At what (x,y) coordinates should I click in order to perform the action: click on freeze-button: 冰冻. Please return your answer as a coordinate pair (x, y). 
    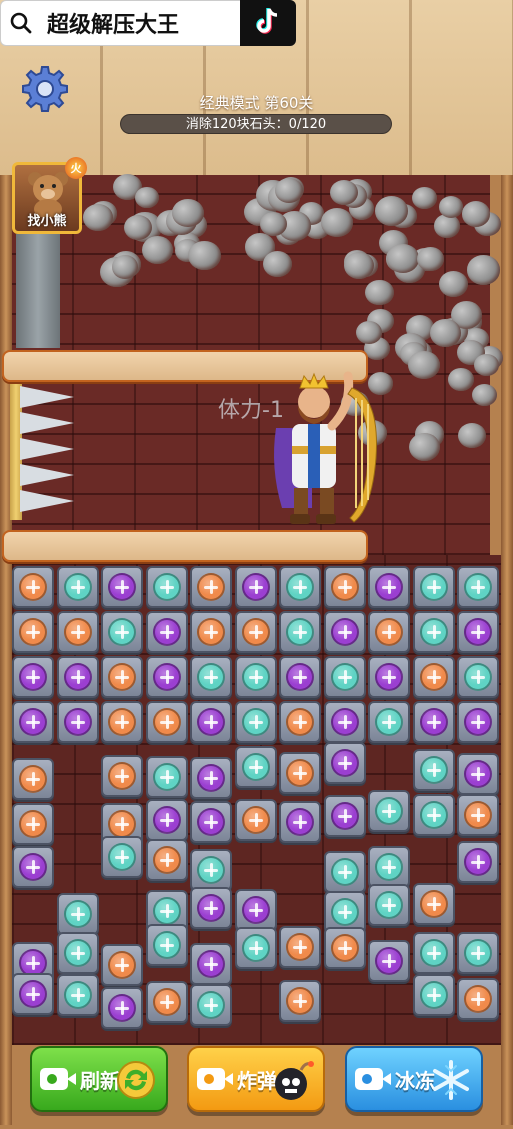
    Looking at the image, I should click on (414, 1079).